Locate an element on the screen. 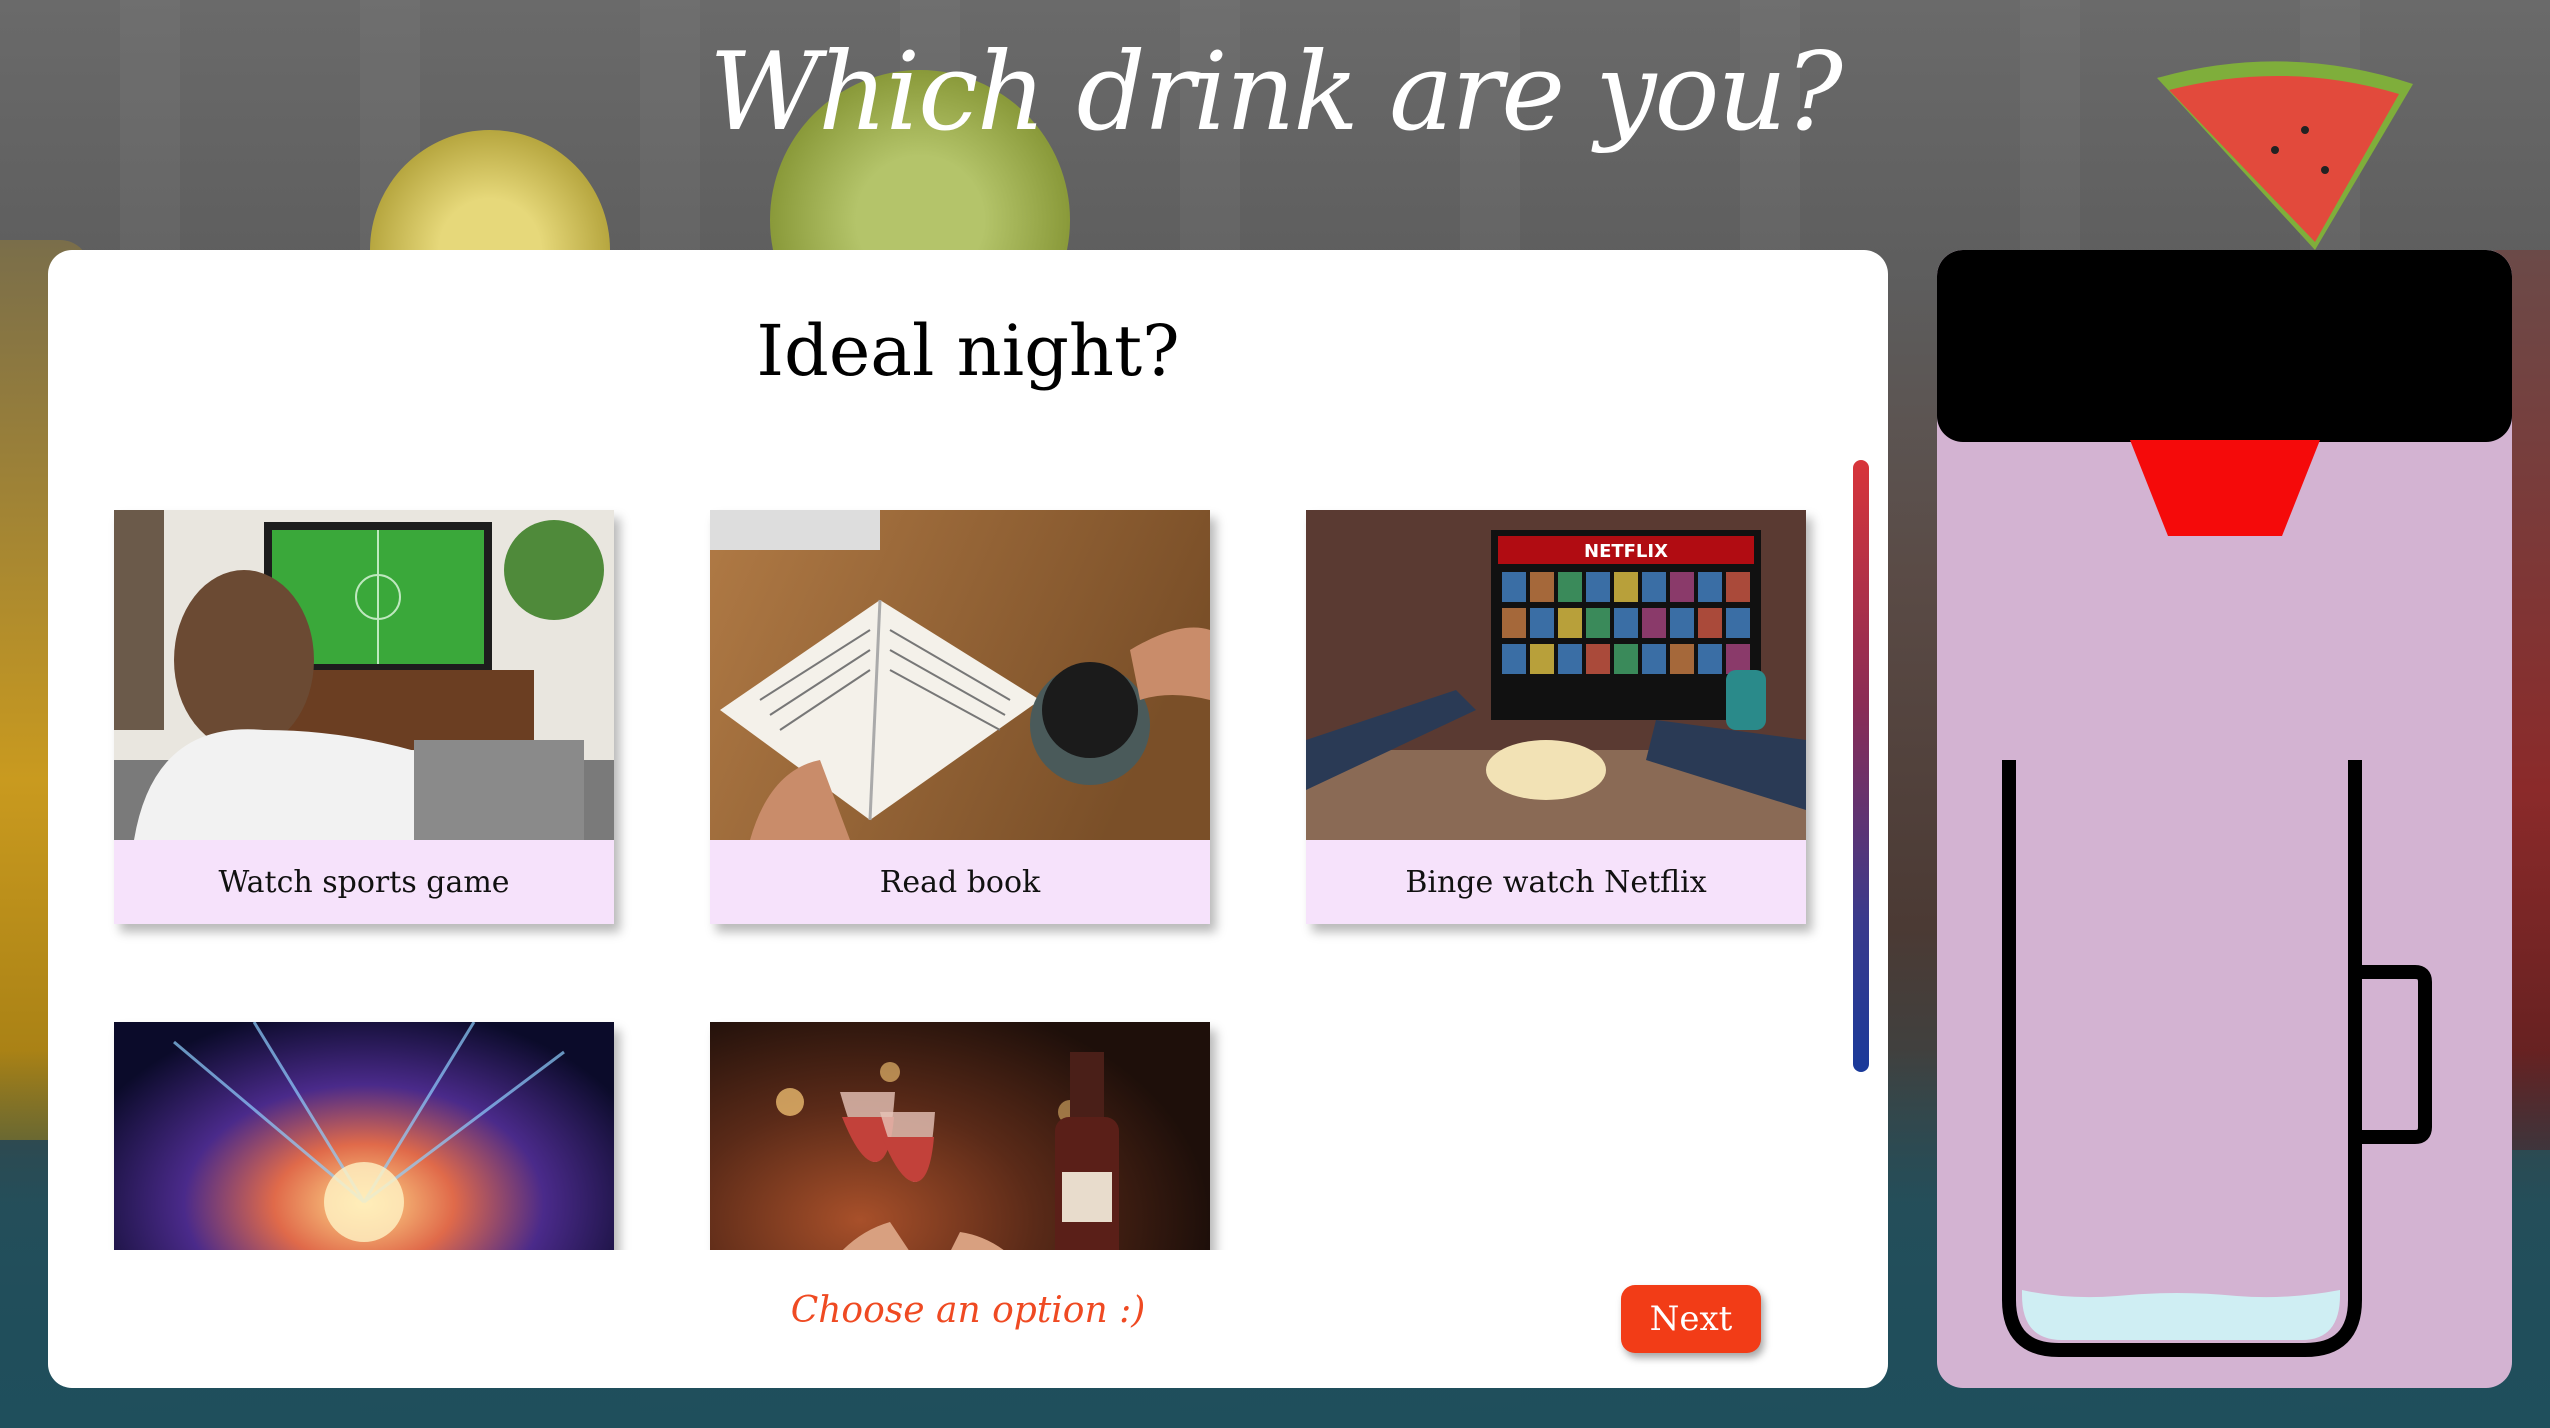  option-card-wine is located at coordinates (960, 1136).